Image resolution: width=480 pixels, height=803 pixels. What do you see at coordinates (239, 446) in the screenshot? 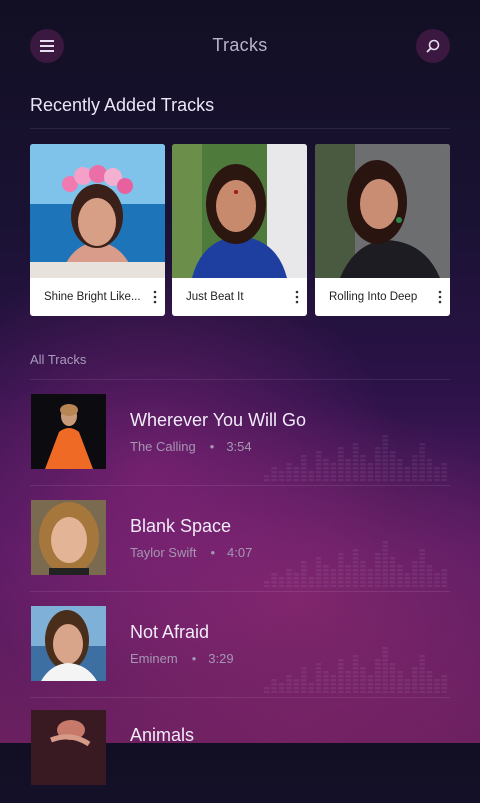
I see `track-duration: 3:54` at bounding box center [239, 446].